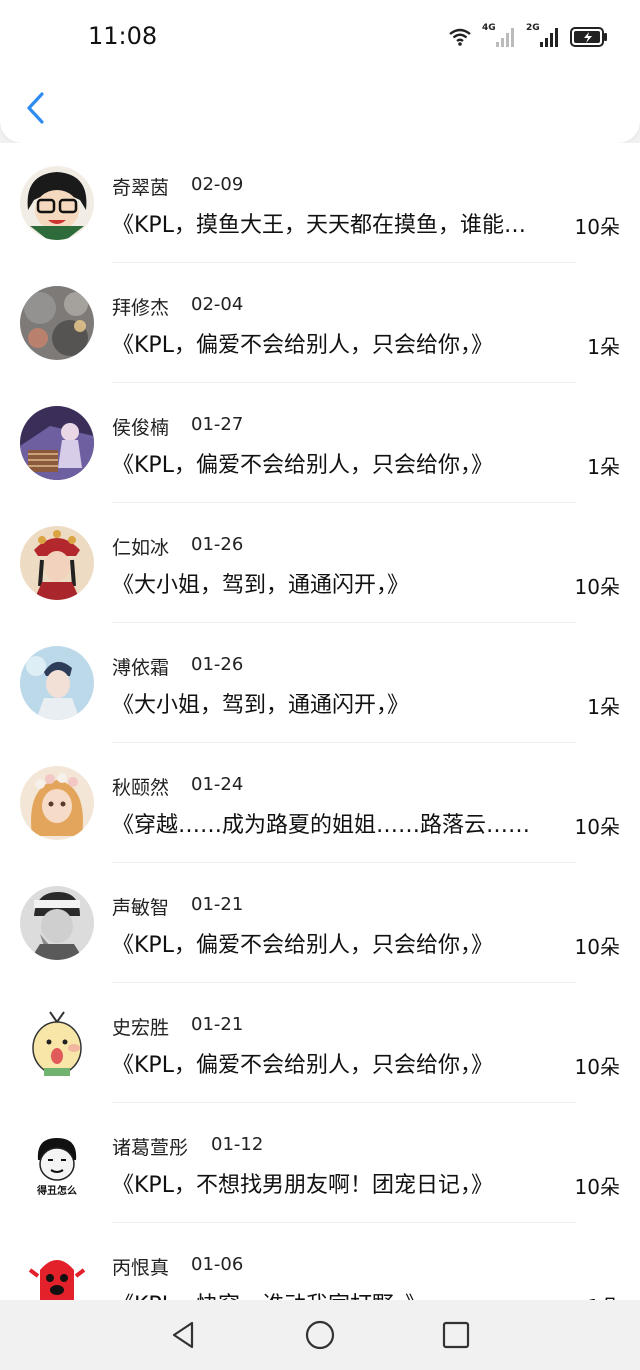 Image resolution: width=640 pixels, height=1370 pixels. What do you see at coordinates (320, 443) in the screenshot?
I see `list-item: 侯俊楠 01-27 《KPL，偏爱不会给别人，只会给你，》 1朵` at bounding box center [320, 443].